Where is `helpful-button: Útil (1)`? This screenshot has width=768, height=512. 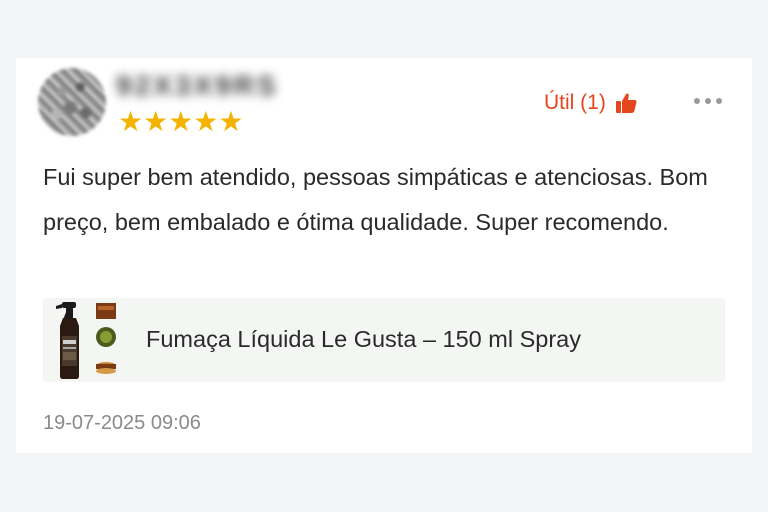 helpful-button: Útil (1) is located at coordinates (591, 103).